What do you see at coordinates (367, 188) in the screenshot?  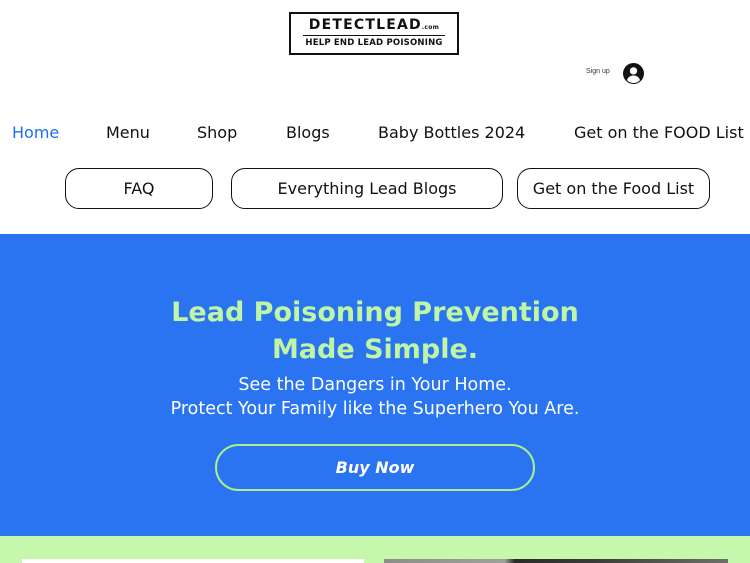 I see `lead-blogs-button: Everything Lead Blogs` at bounding box center [367, 188].